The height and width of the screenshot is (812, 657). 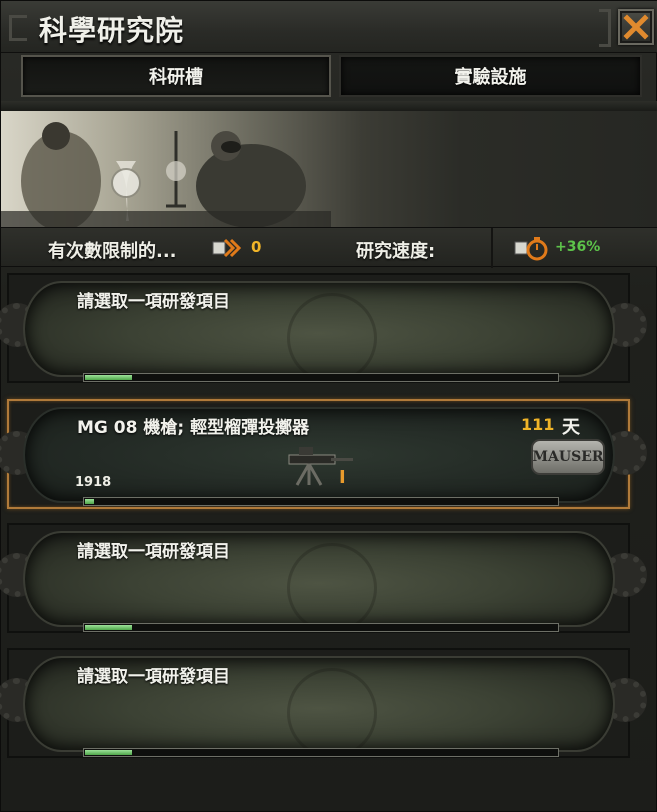 What do you see at coordinates (176, 76) in the screenshot?
I see `tab-research-slots: 科研槽` at bounding box center [176, 76].